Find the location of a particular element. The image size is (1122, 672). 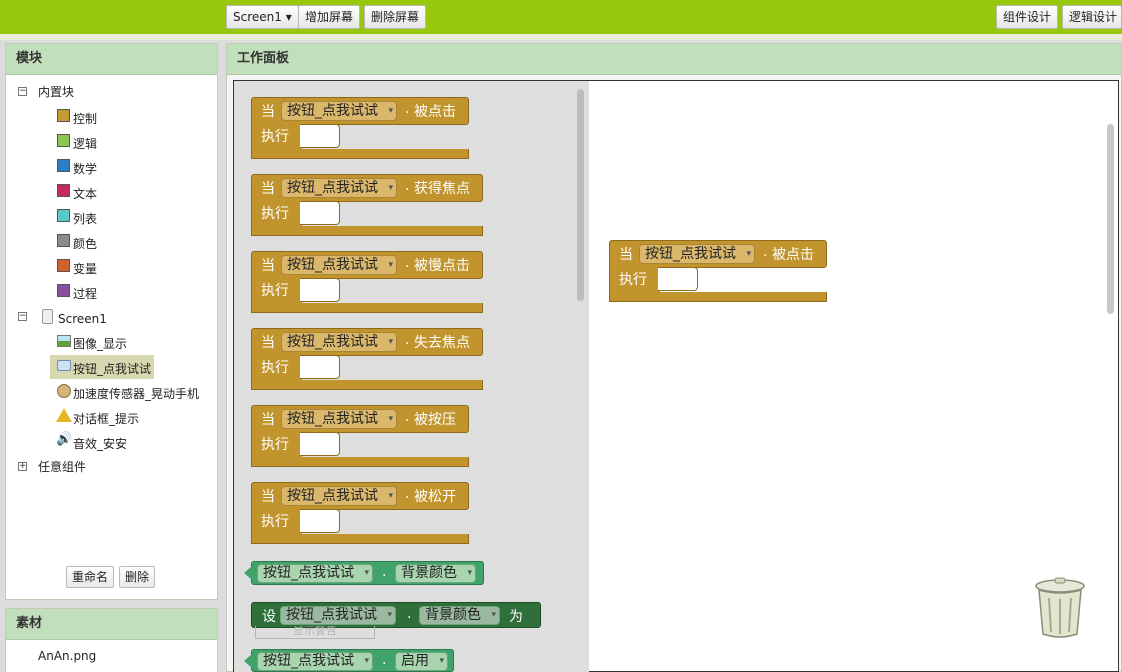

tree-item-logic: 逻辑 is located at coordinates (85, 144).